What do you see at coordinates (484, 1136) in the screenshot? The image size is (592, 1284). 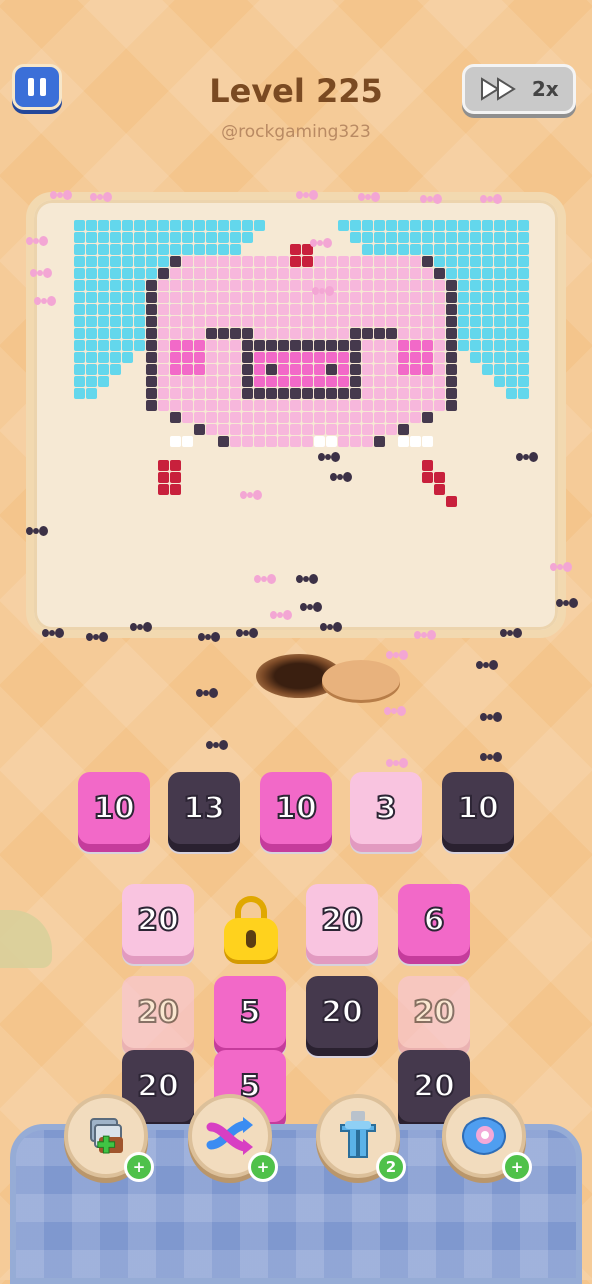 I see `donut-icon` at bounding box center [484, 1136].